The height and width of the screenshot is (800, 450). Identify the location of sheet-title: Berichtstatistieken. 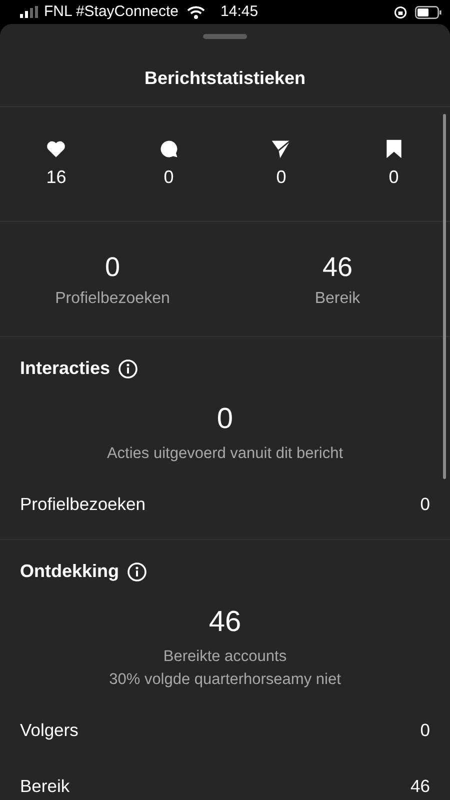
(225, 78).